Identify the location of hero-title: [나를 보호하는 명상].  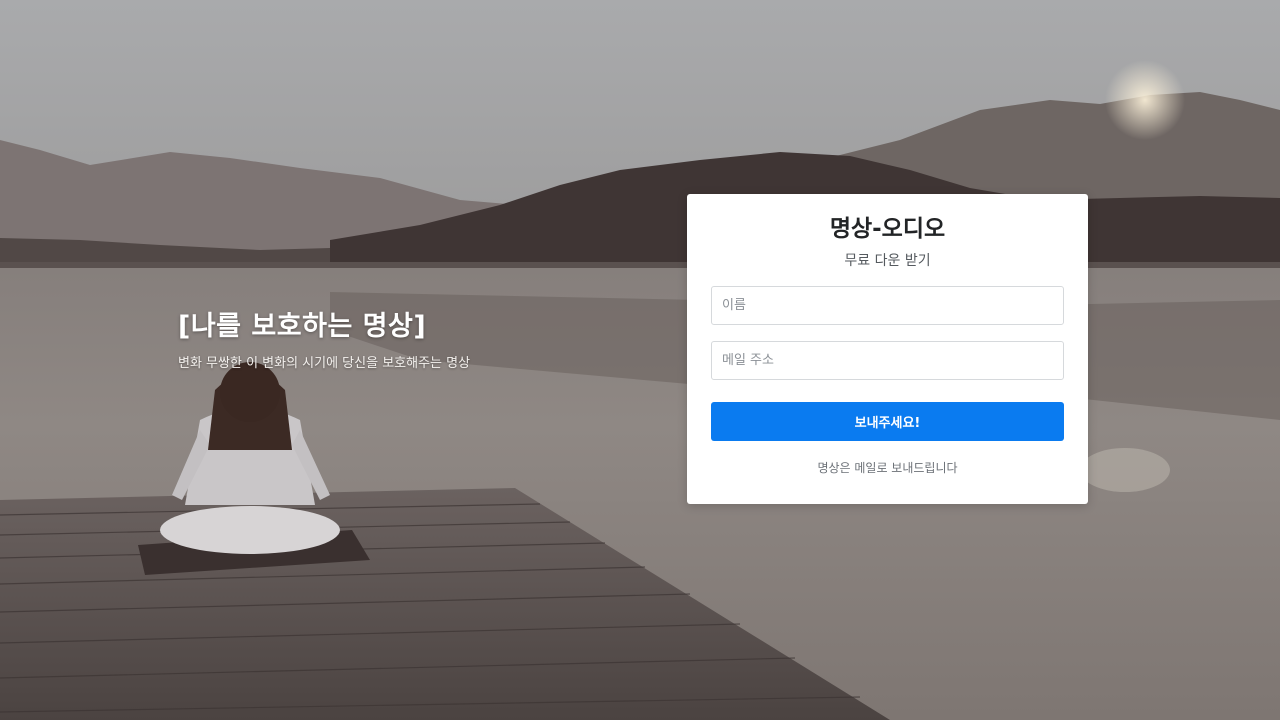
(302, 326).